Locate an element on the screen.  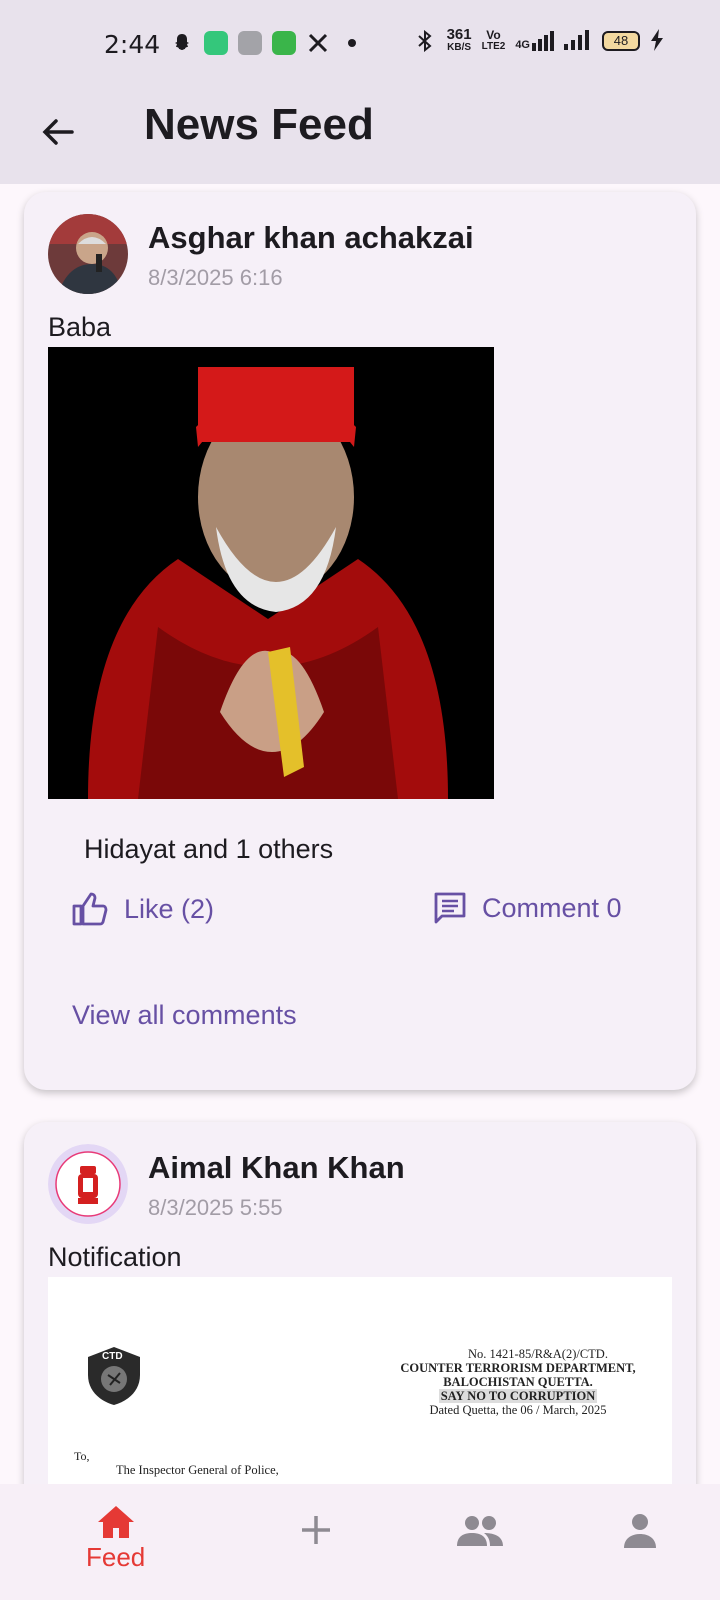
post-time: 8/3/2025 5:55 is located at coordinates (215, 1207).